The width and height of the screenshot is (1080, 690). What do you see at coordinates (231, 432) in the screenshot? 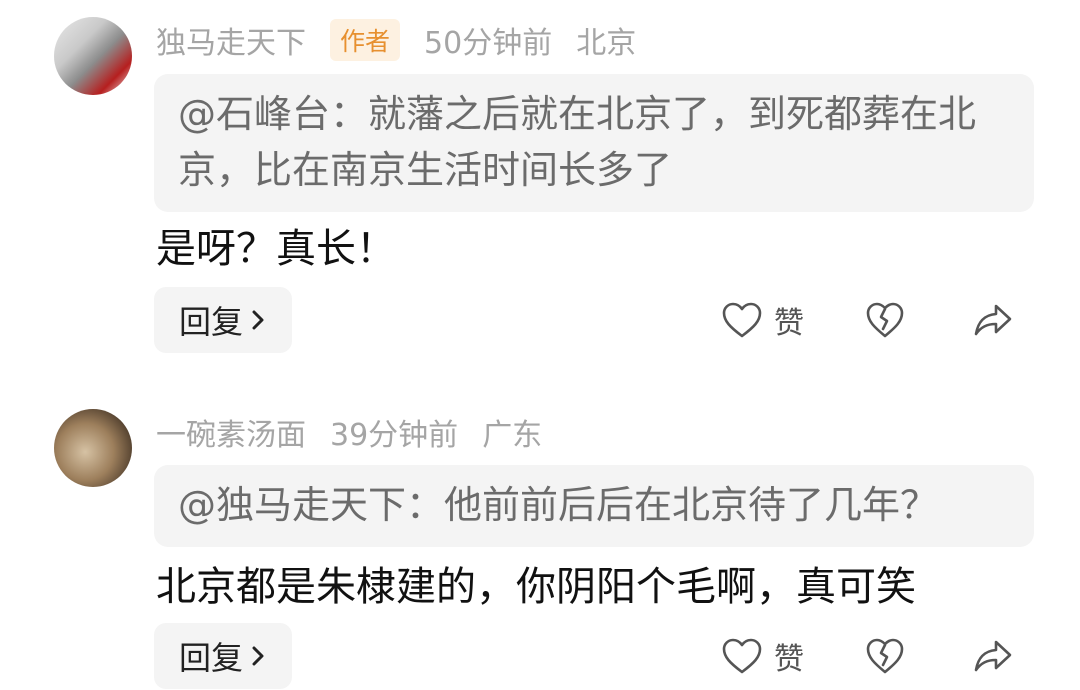
I see `username: 一碗素汤面` at bounding box center [231, 432].